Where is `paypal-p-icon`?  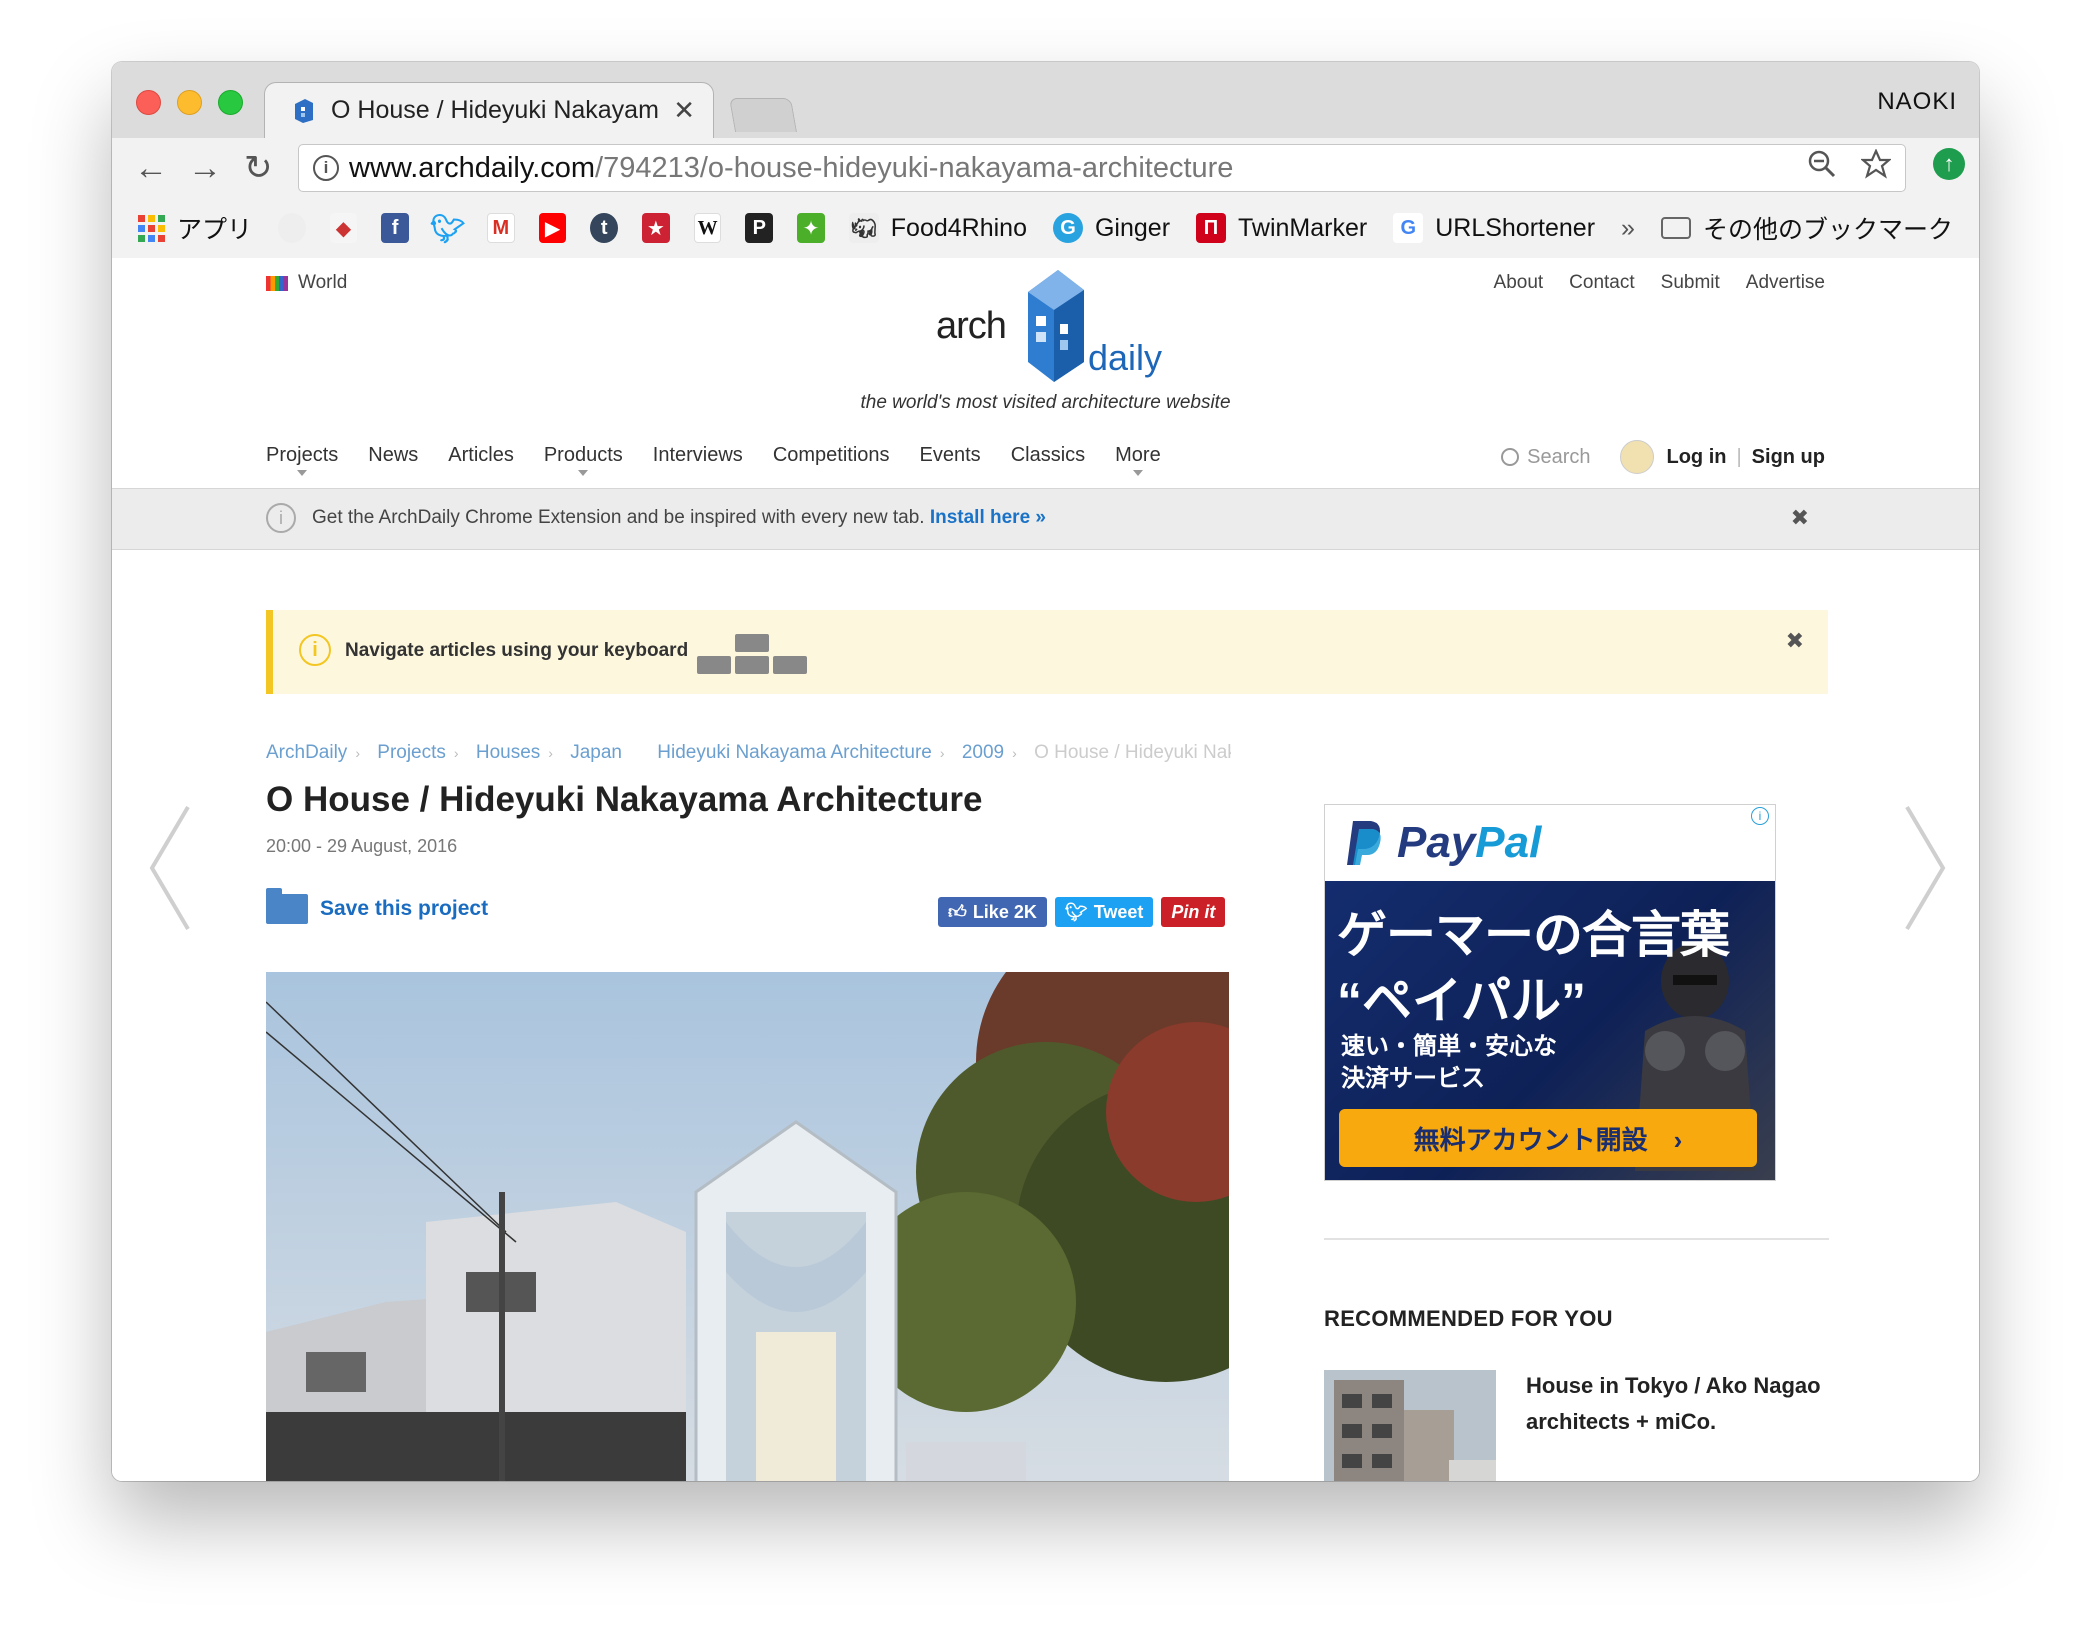
paypal-p-icon is located at coordinates (1364, 843).